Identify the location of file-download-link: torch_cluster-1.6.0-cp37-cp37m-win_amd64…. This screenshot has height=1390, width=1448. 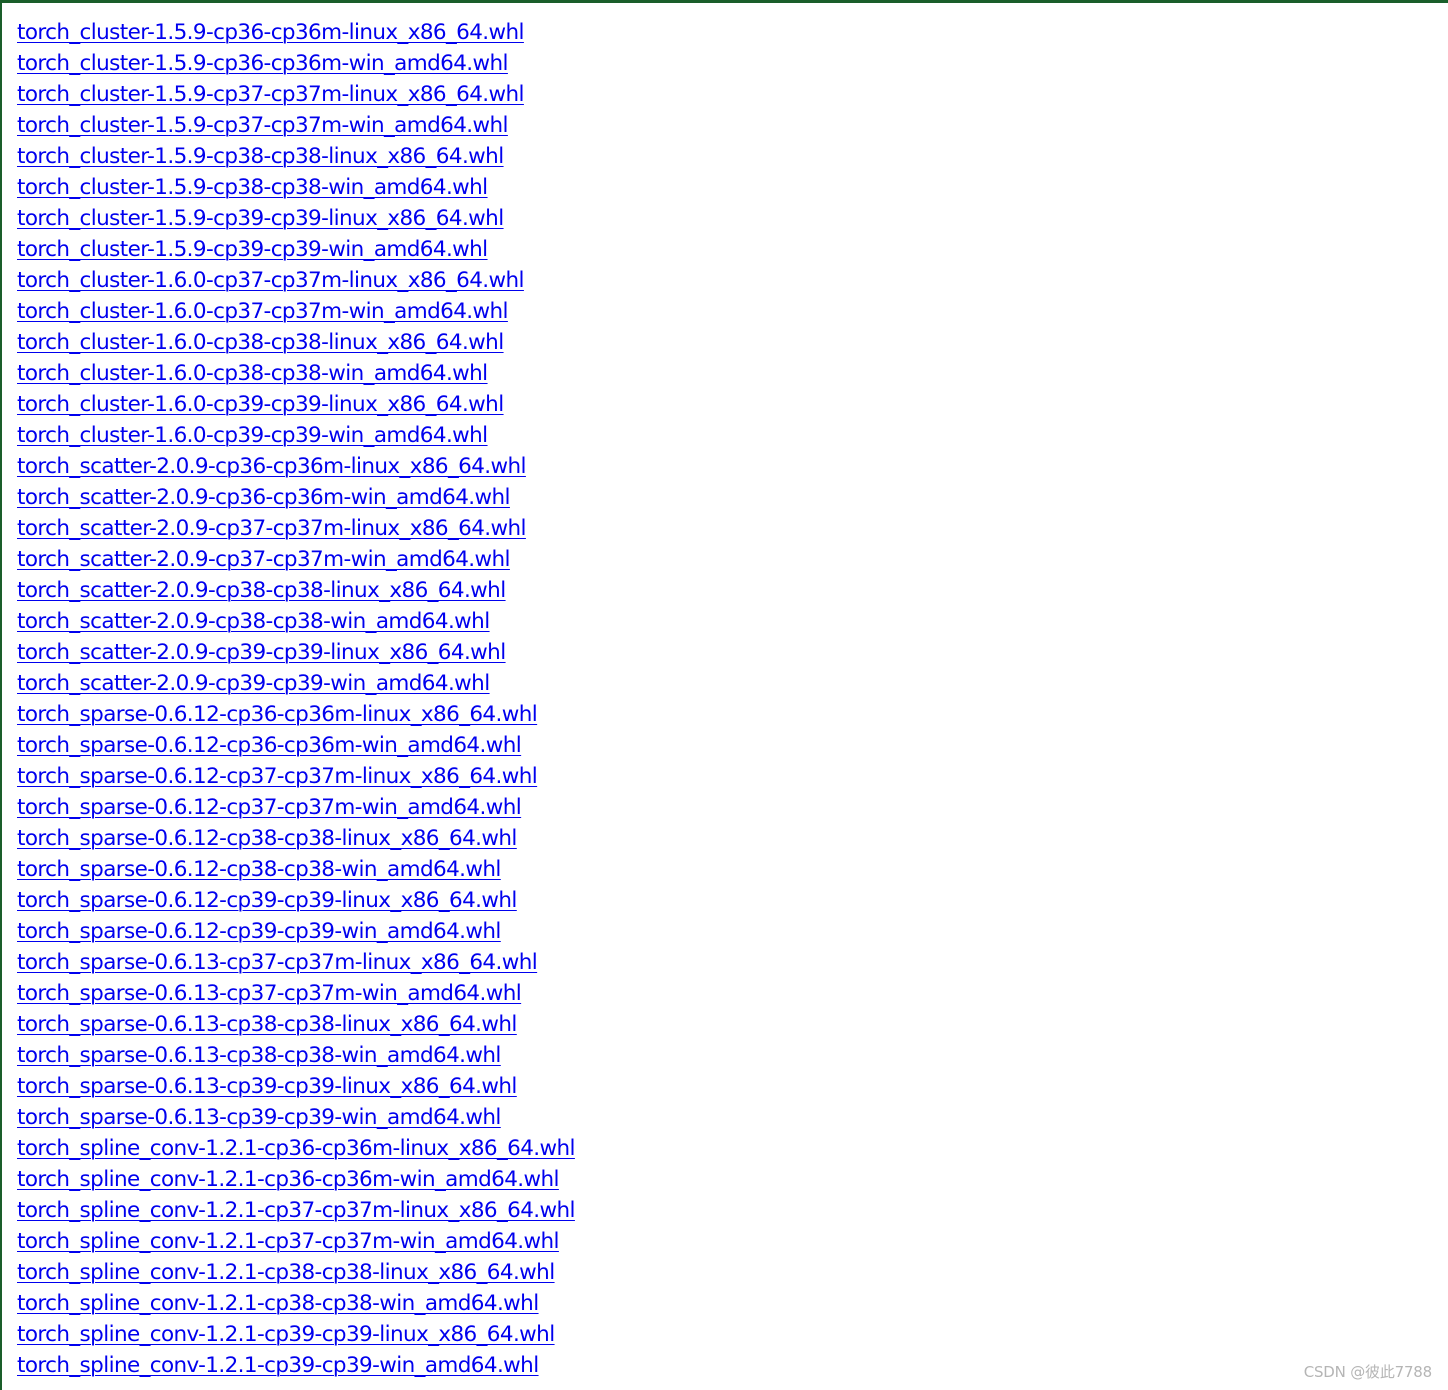
(263, 311).